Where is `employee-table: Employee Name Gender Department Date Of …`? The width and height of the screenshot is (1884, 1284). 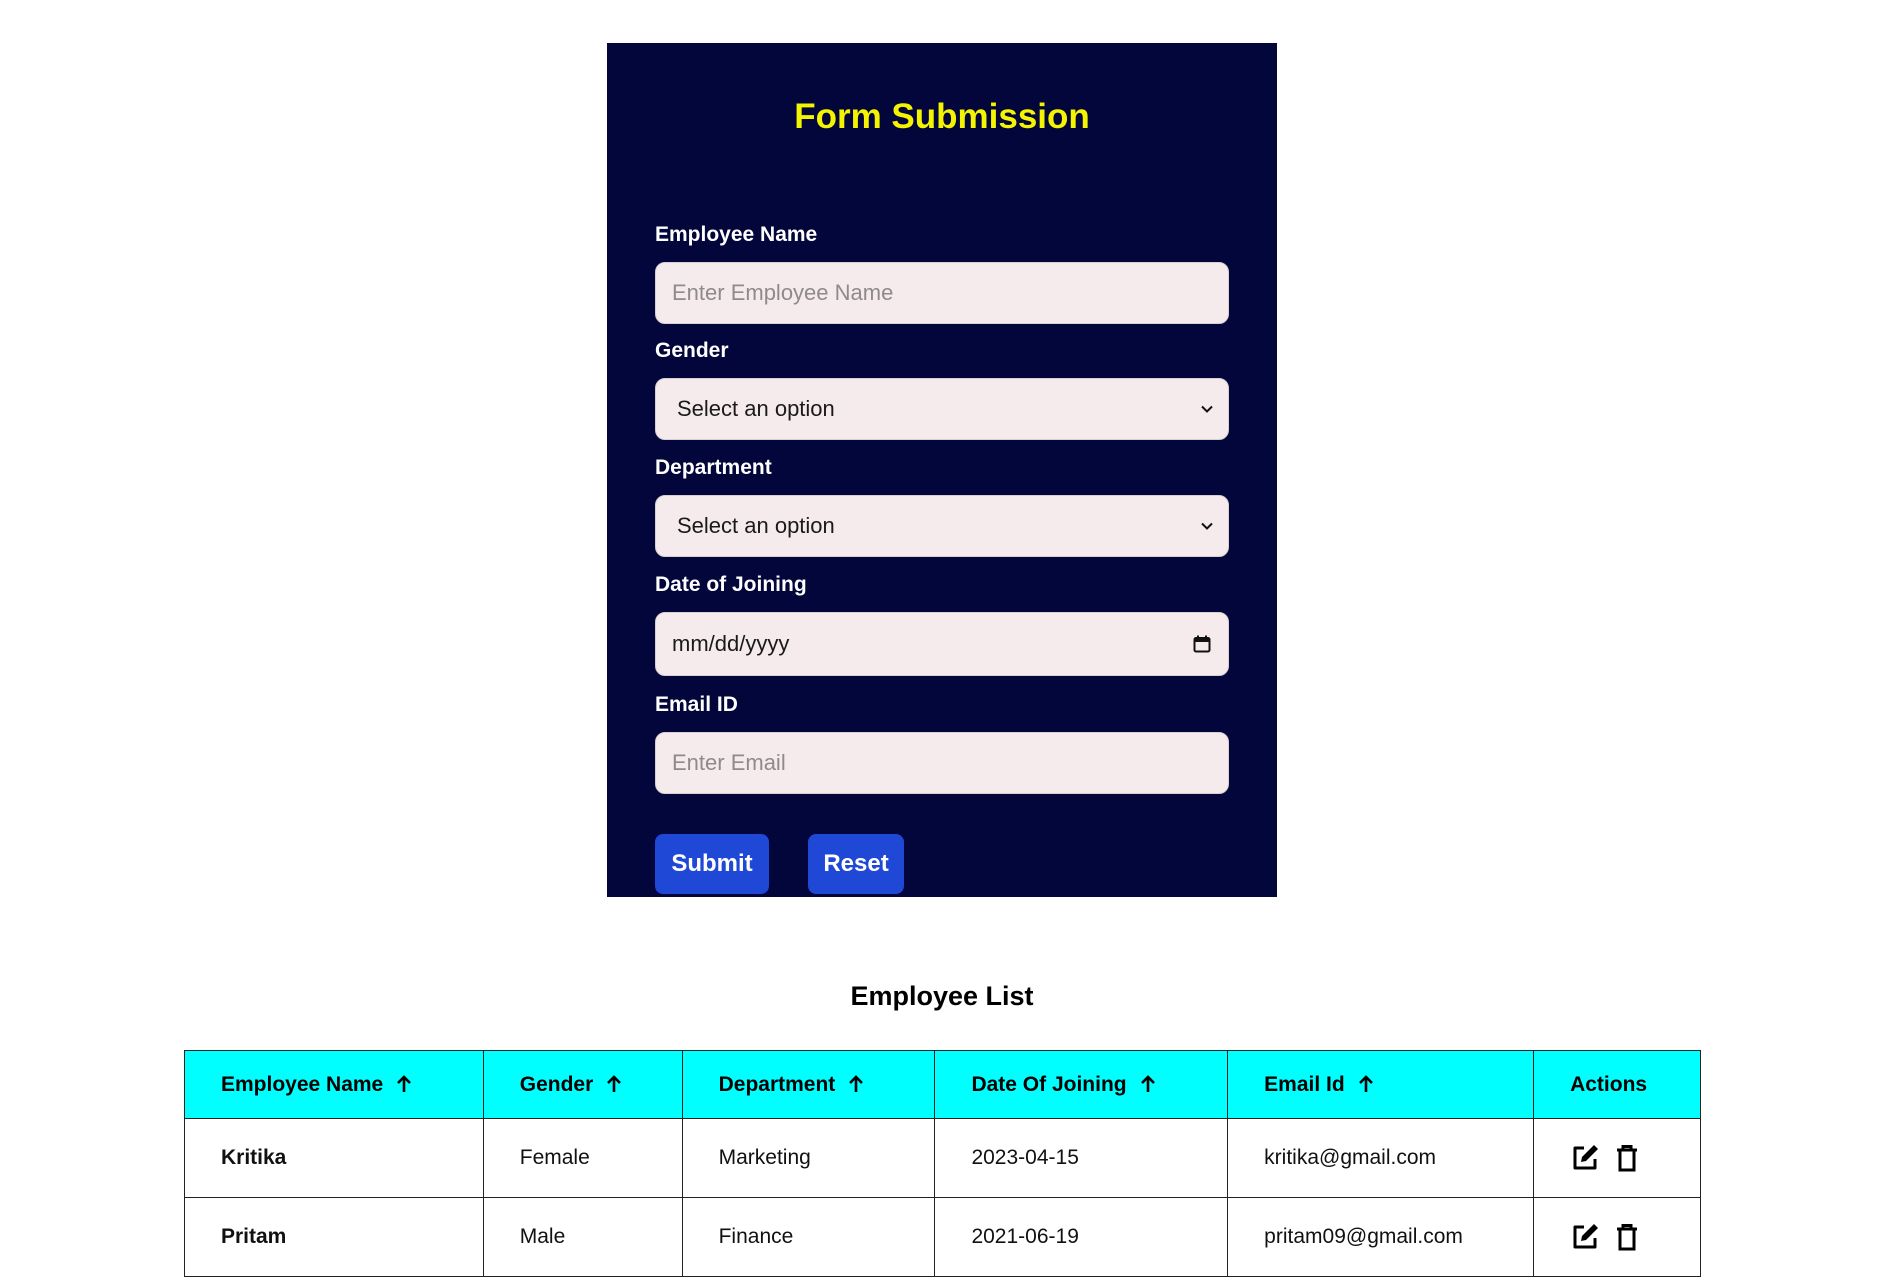 employee-table: Employee Name Gender Department Date Of … is located at coordinates (942, 1163).